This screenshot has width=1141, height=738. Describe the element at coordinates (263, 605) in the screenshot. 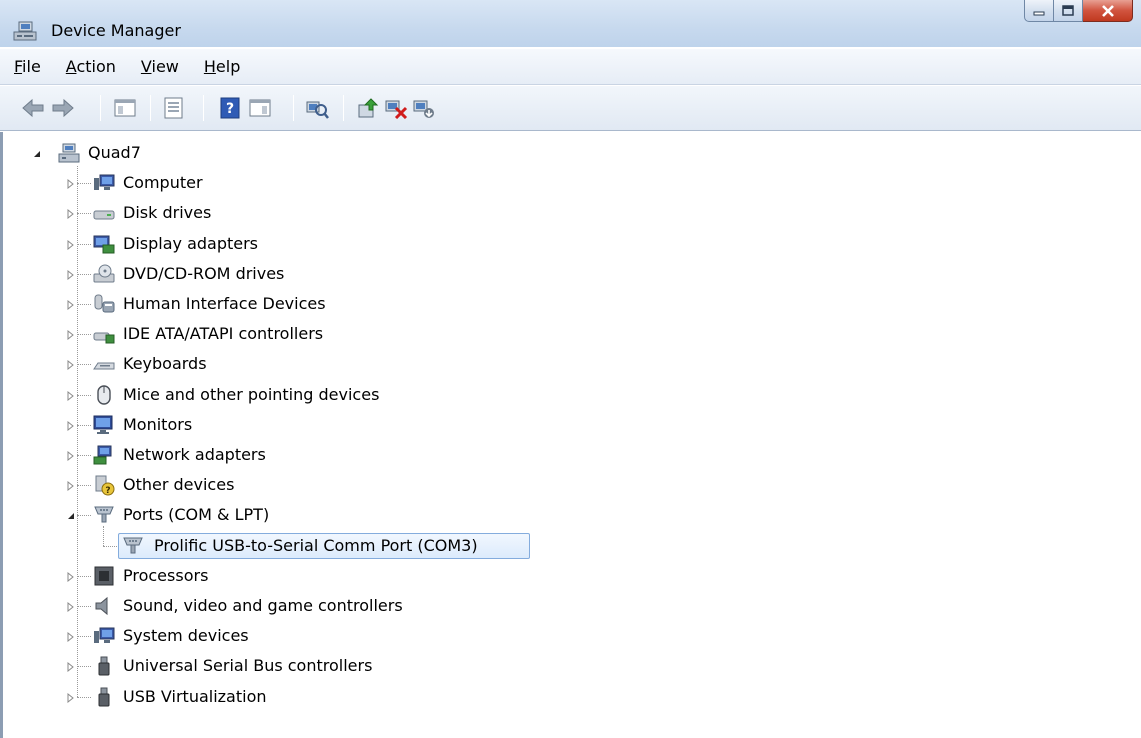

I see `tree-item-label: Sound, video and game controllers` at that location.